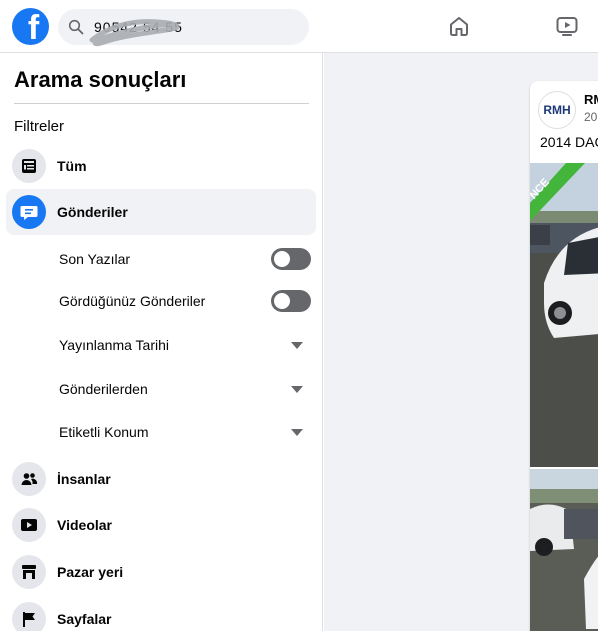 This screenshot has width=598, height=631. What do you see at coordinates (459, 26) in the screenshot?
I see `home-icon` at bounding box center [459, 26].